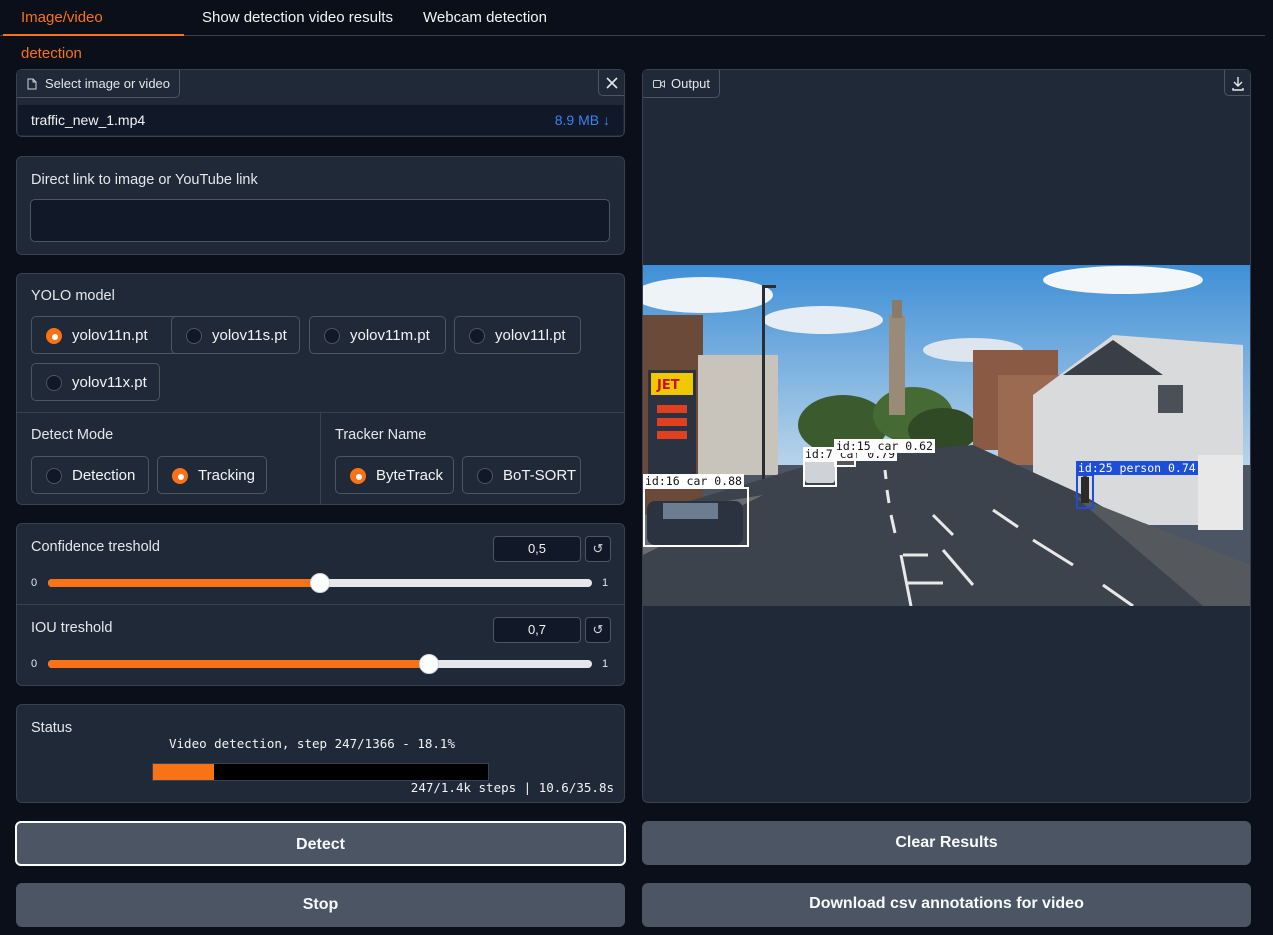 The height and width of the screenshot is (935, 1273). Describe the element at coordinates (512, 787) in the screenshot. I see `status-steps: 247/1.4k steps | 10.6/35.8s` at that location.